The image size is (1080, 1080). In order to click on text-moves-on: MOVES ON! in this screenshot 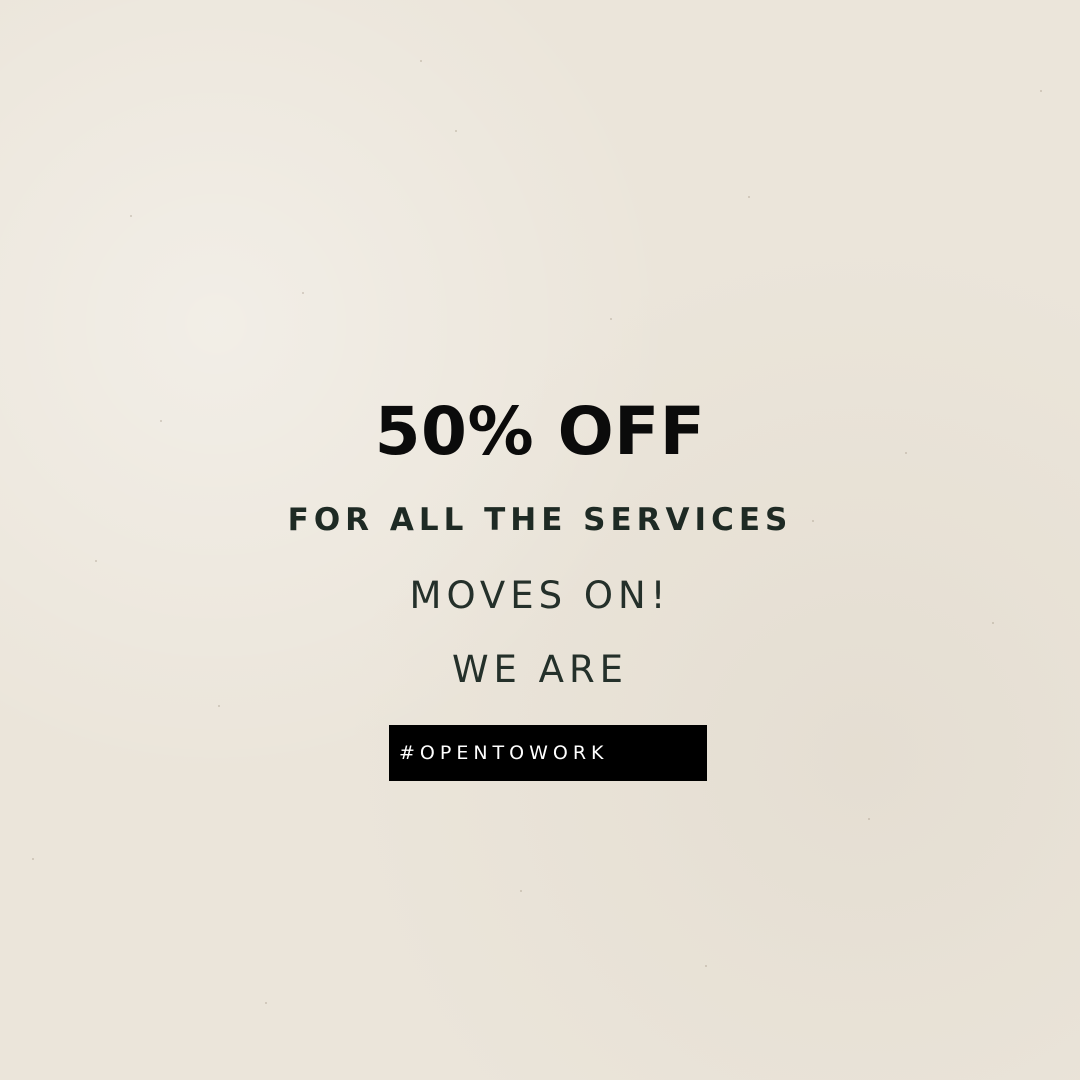, I will do `click(540, 595)`.